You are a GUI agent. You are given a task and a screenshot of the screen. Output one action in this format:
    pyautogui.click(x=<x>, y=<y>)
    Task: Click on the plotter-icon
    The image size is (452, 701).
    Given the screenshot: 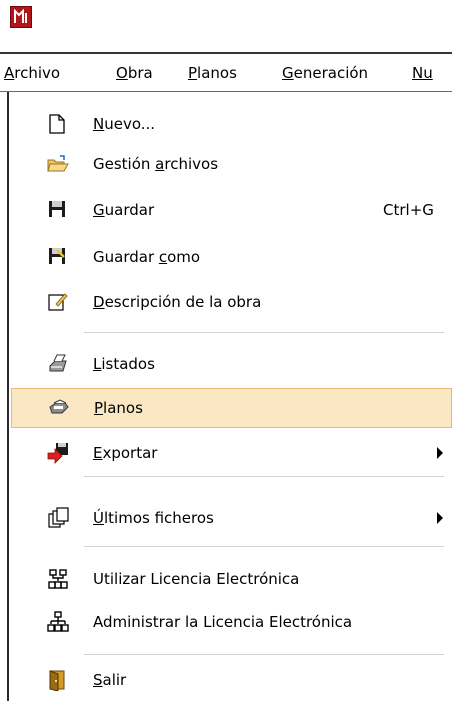 What is the action you would take?
    pyautogui.click(x=58, y=408)
    